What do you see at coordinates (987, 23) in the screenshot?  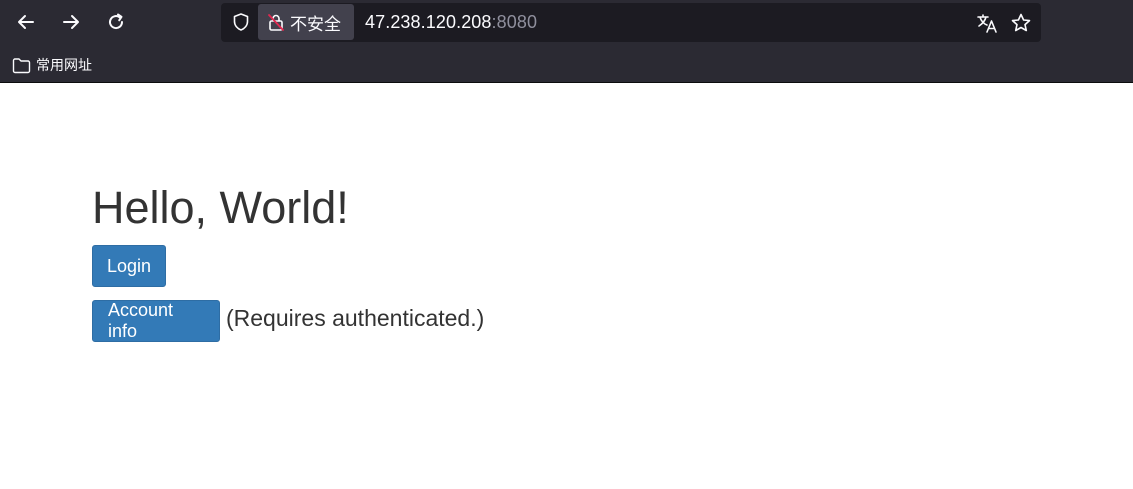 I see `translate-icon` at bounding box center [987, 23].